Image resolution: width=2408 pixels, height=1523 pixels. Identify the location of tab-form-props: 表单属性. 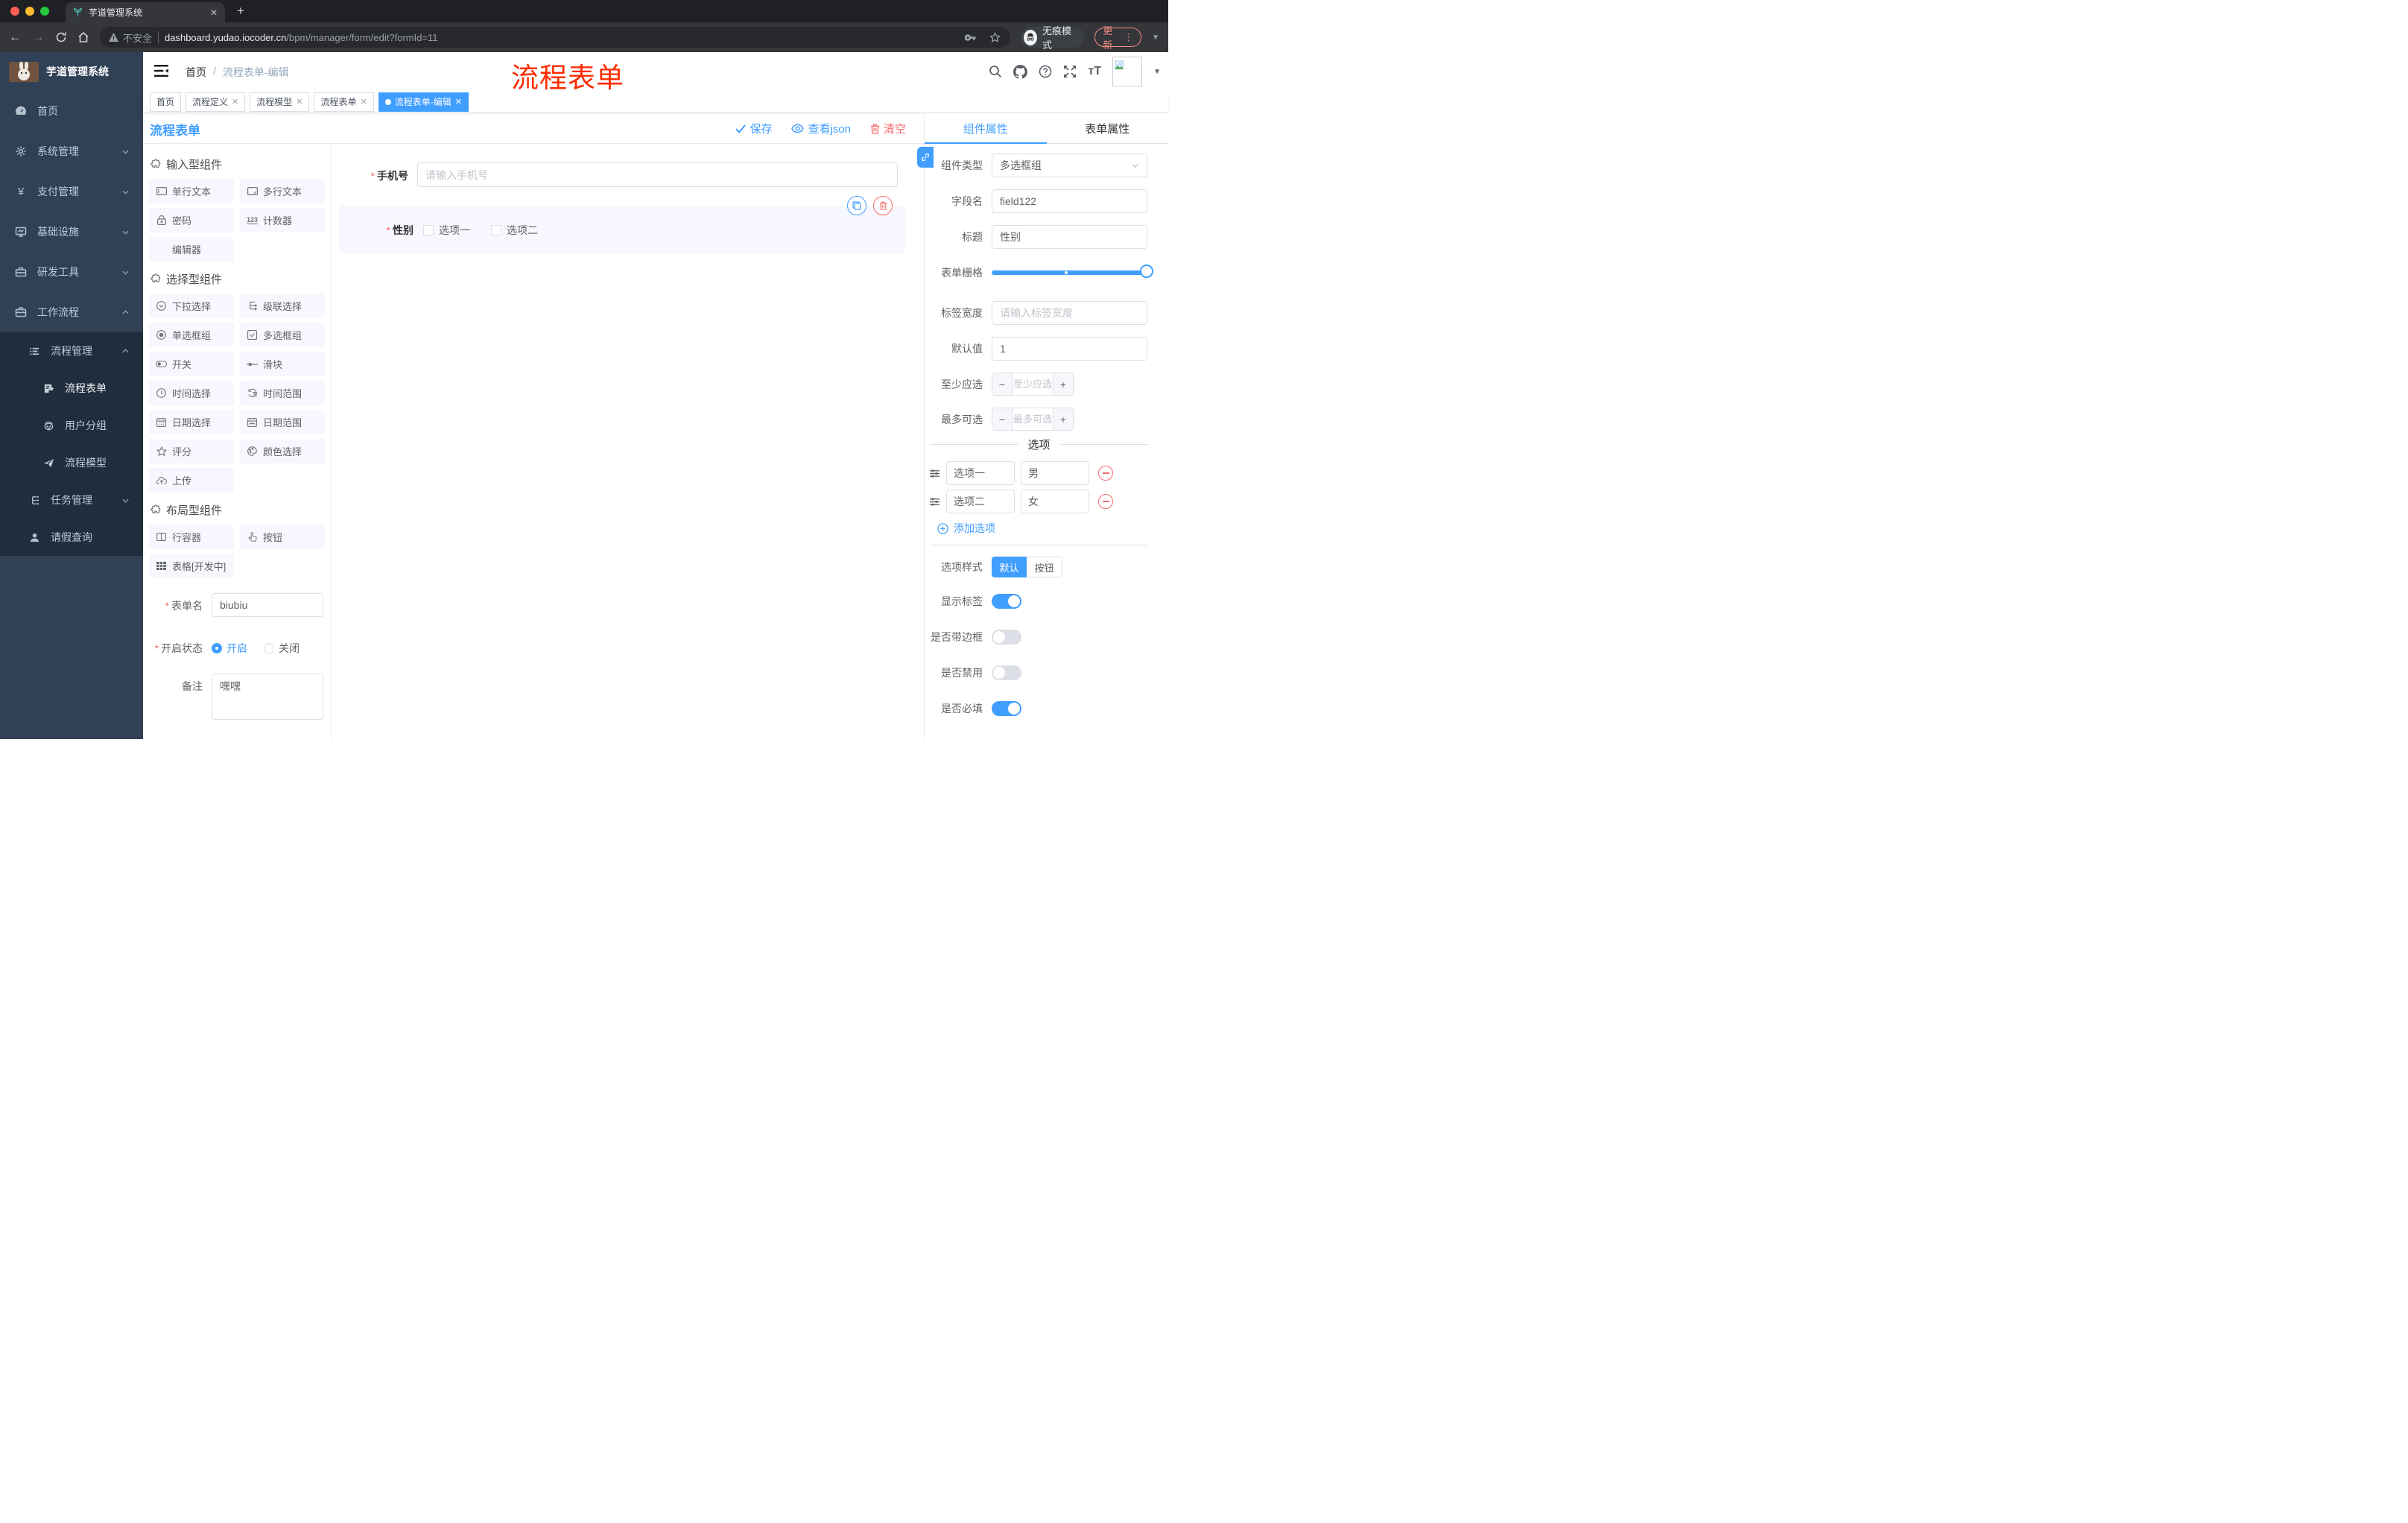
(1108, 128).